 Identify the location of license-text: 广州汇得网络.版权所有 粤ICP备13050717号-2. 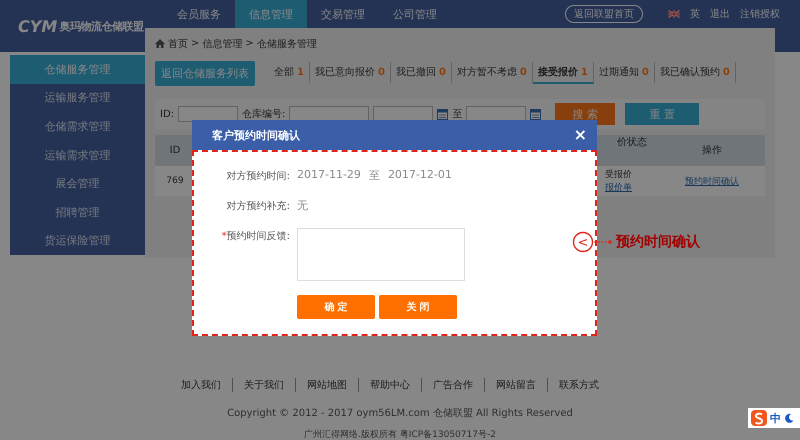
(400, 434).